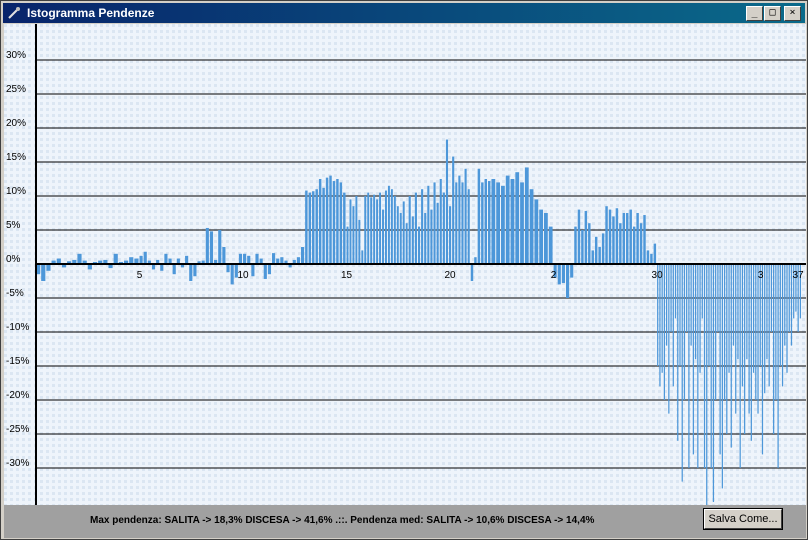  What do you see at coordinates (140, 275) in the screenshot?
I see `x-tick-label: 5` at bounding box center [140, 275].